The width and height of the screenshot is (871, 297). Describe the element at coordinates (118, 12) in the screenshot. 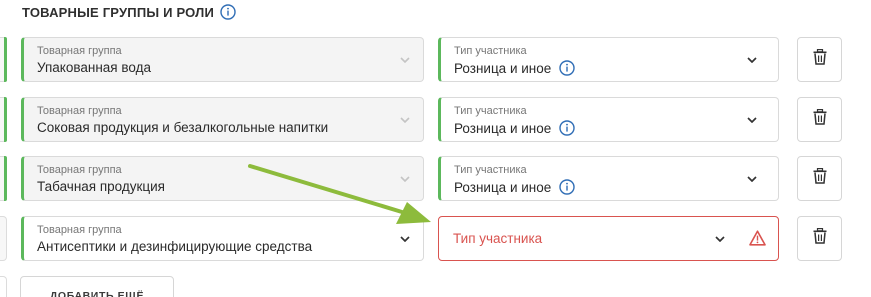

I see `section-title: ТОВАРНЫЕ ГРУППЫ И РОЛИ` at that location.